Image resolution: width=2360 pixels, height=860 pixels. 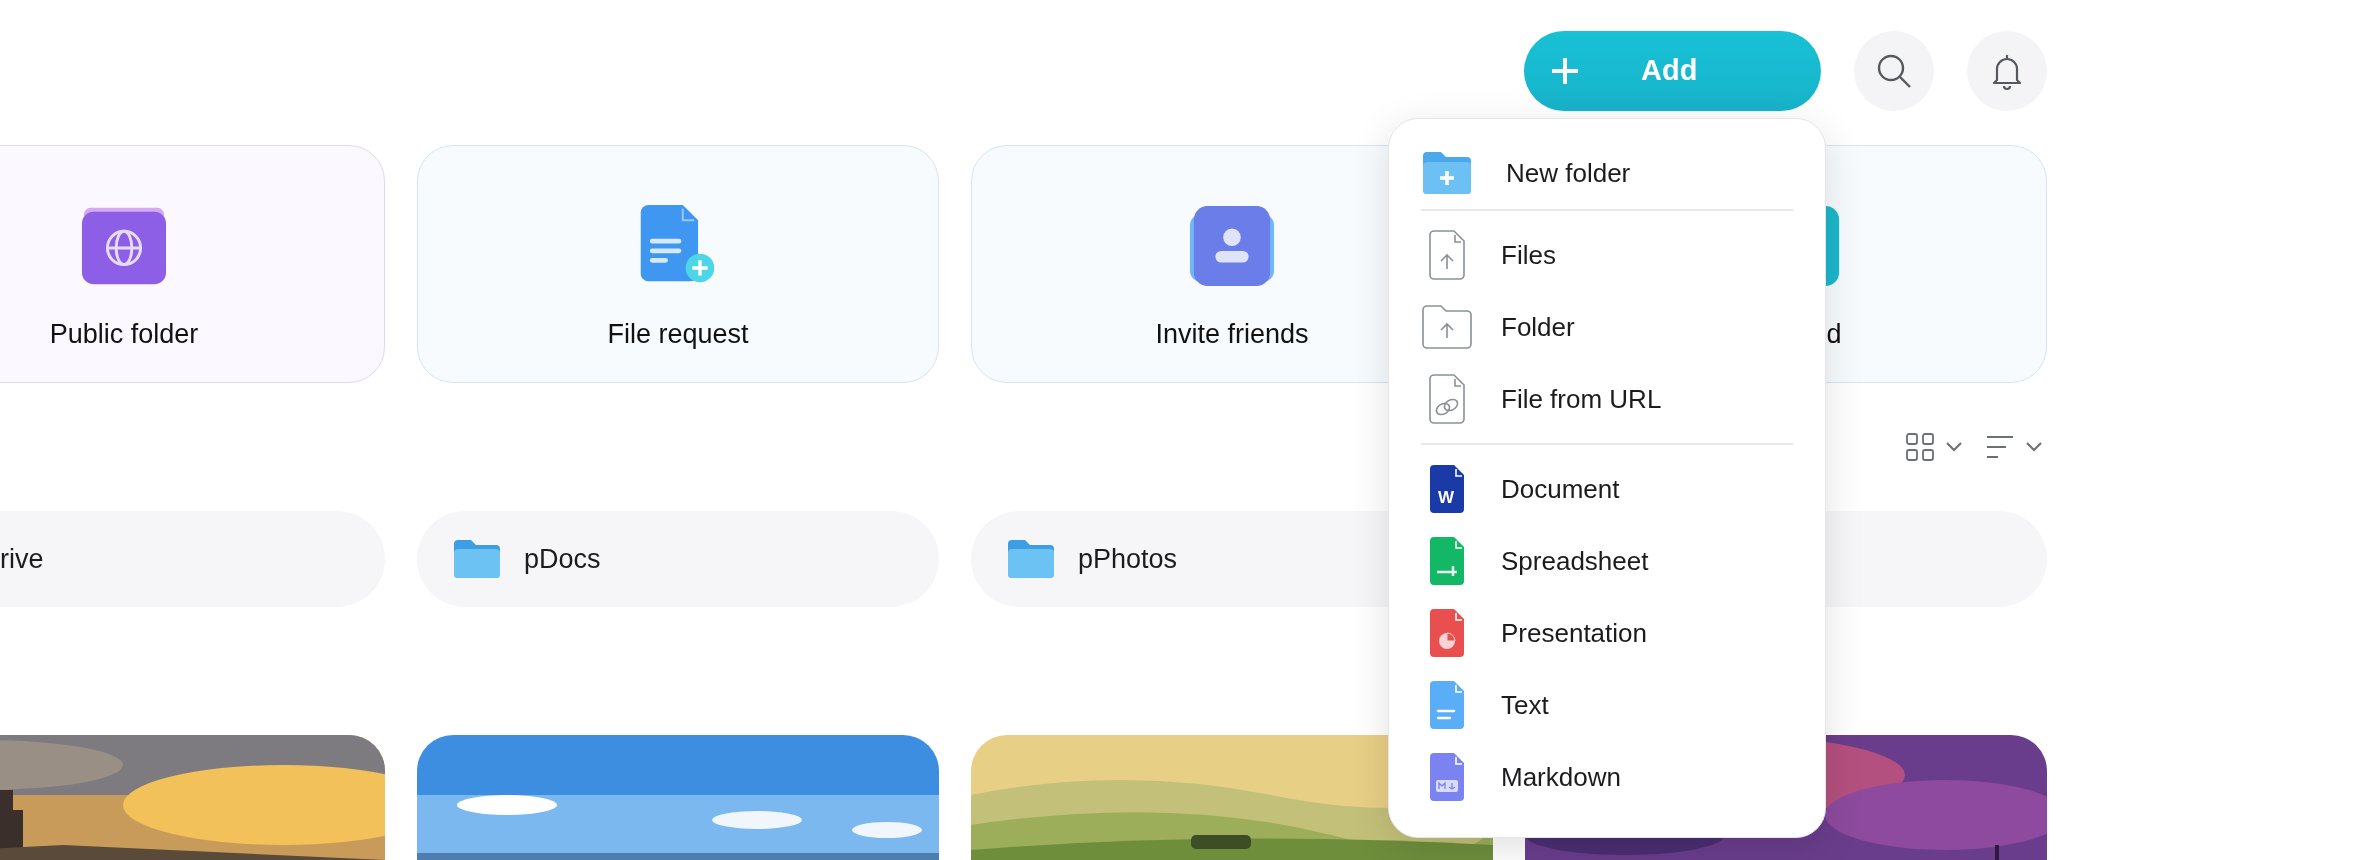 What do you see at coordinates (1607, 777) in the screenshot?
I see `menu-item: Markdown` at bounding box center [1607, 777].